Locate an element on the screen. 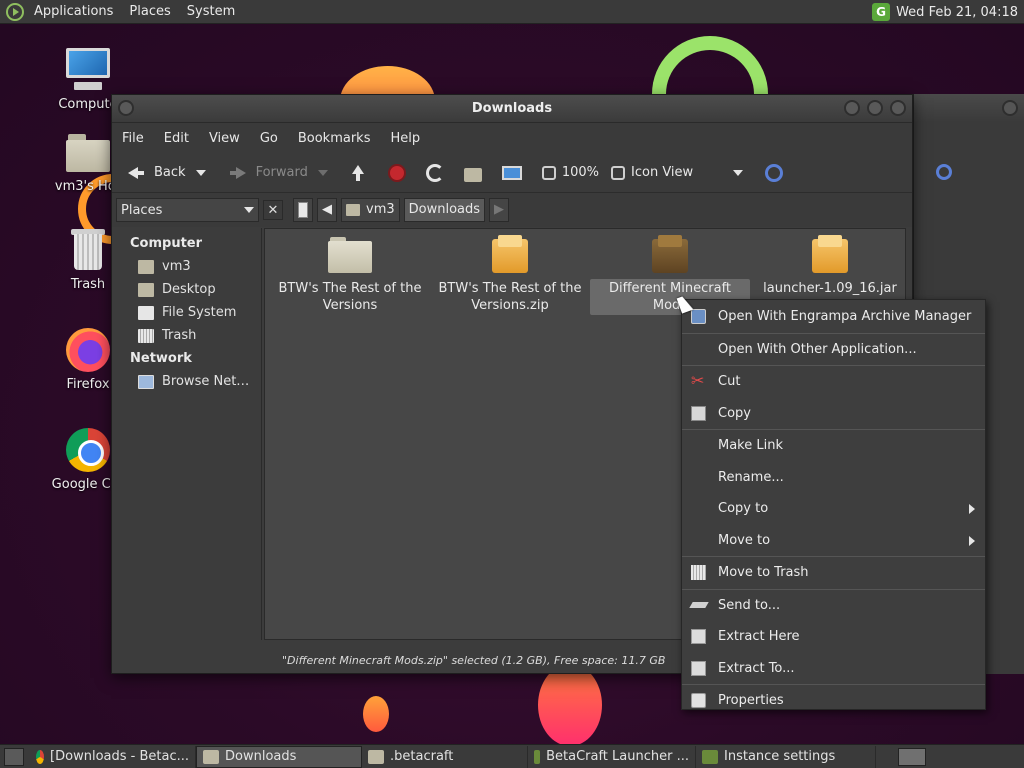  menu-item-move-to-trash: Move to Trash is located at coordinates (833, 573).